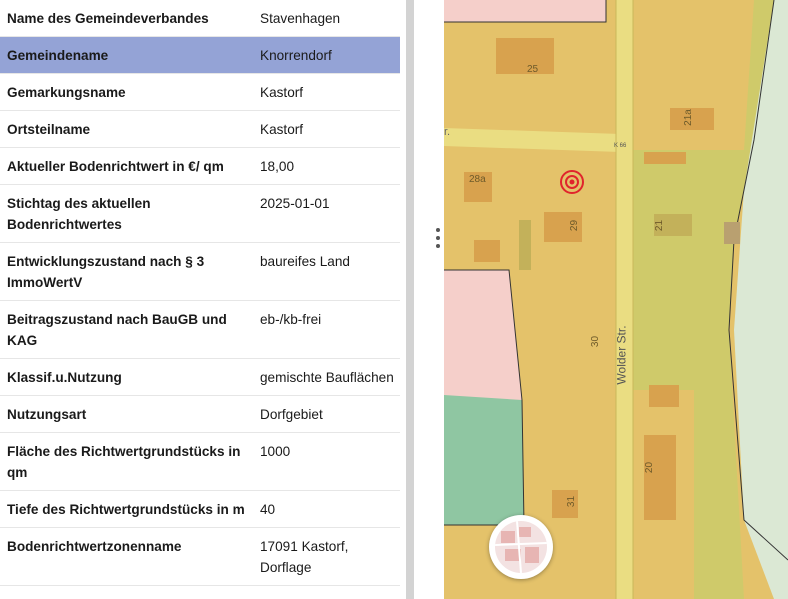  What do you see at coordinates (94, 546) in the screenshot?
I see `attribute-key: Bodenrichtwertzonenname` at bounding box center [94, 546].